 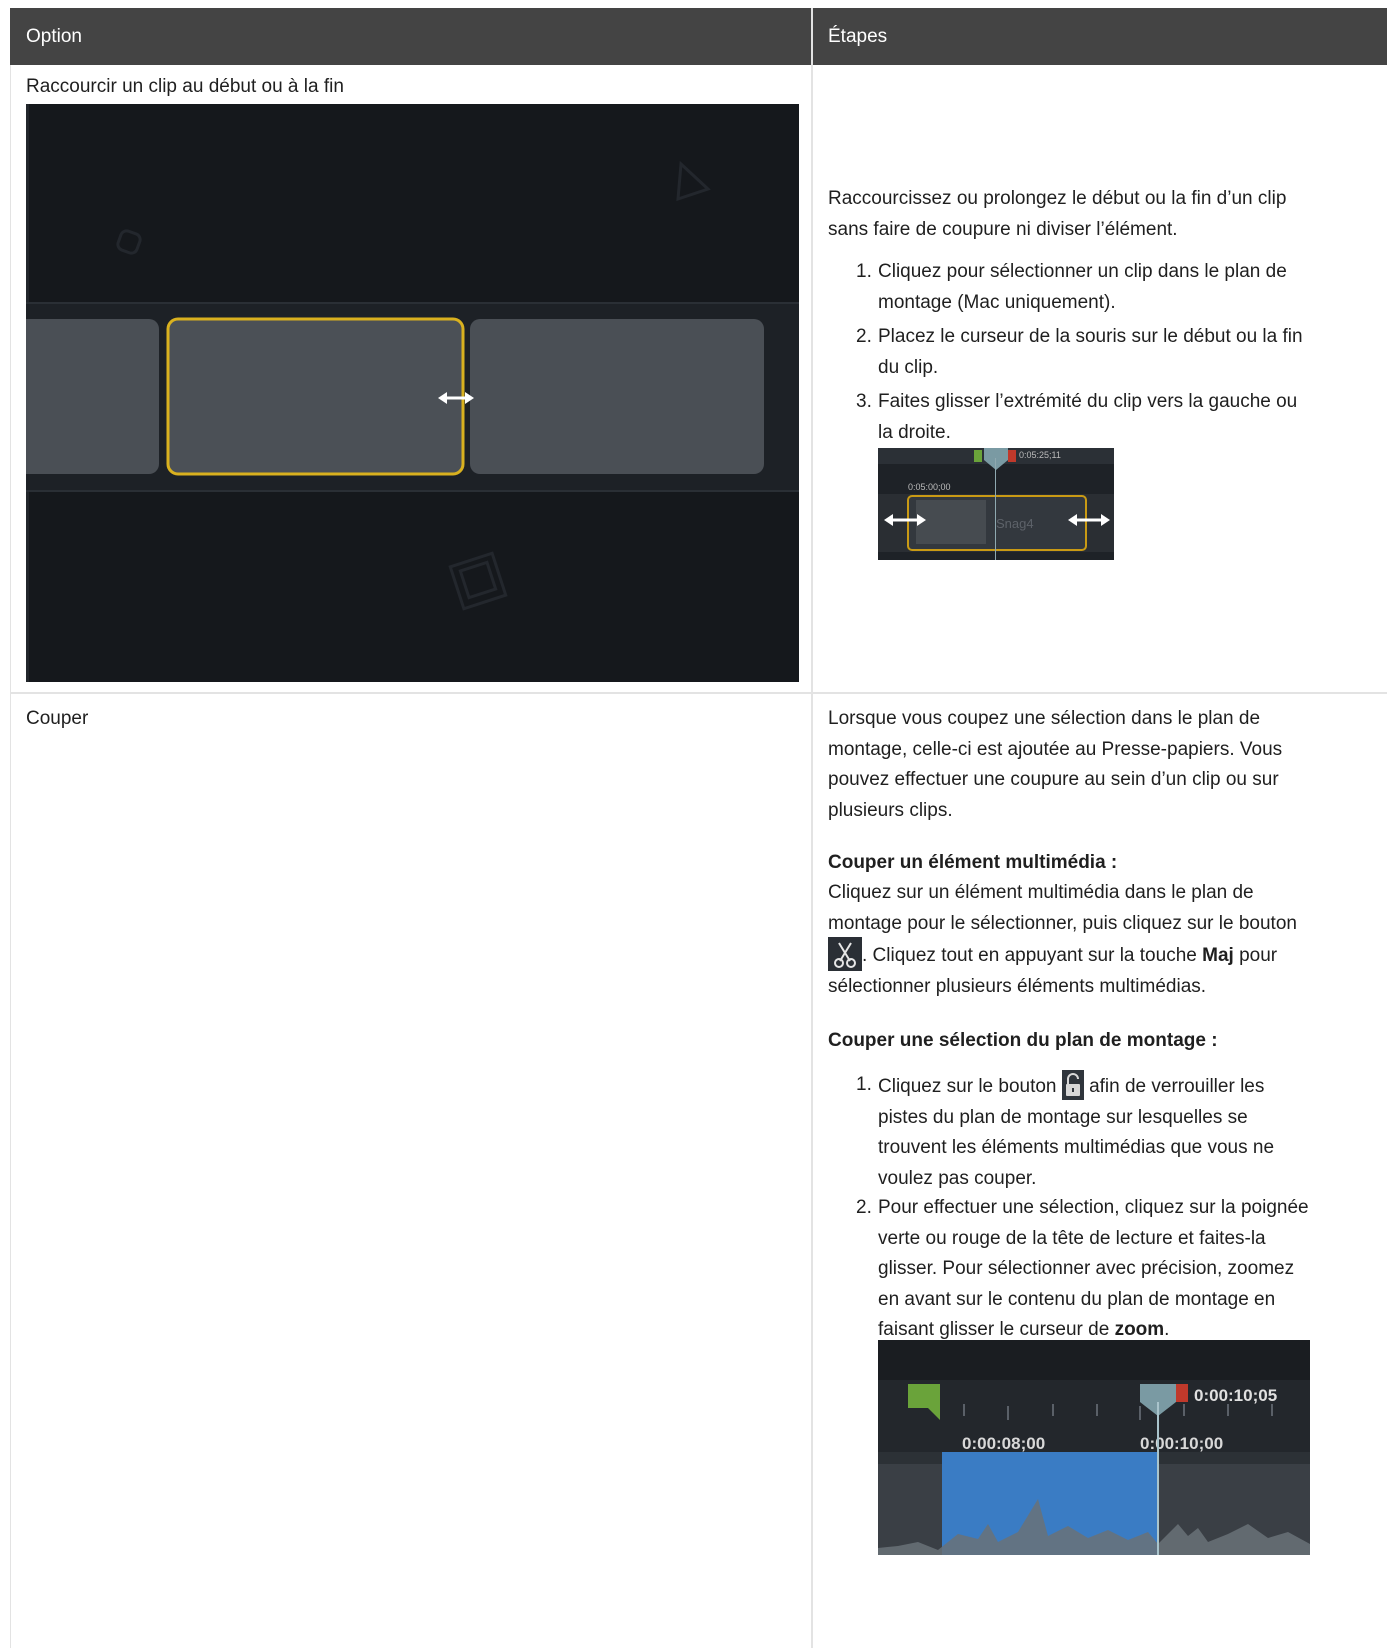 I want to click on time-left: 0:05:00;00, so click(x=929, y=487).